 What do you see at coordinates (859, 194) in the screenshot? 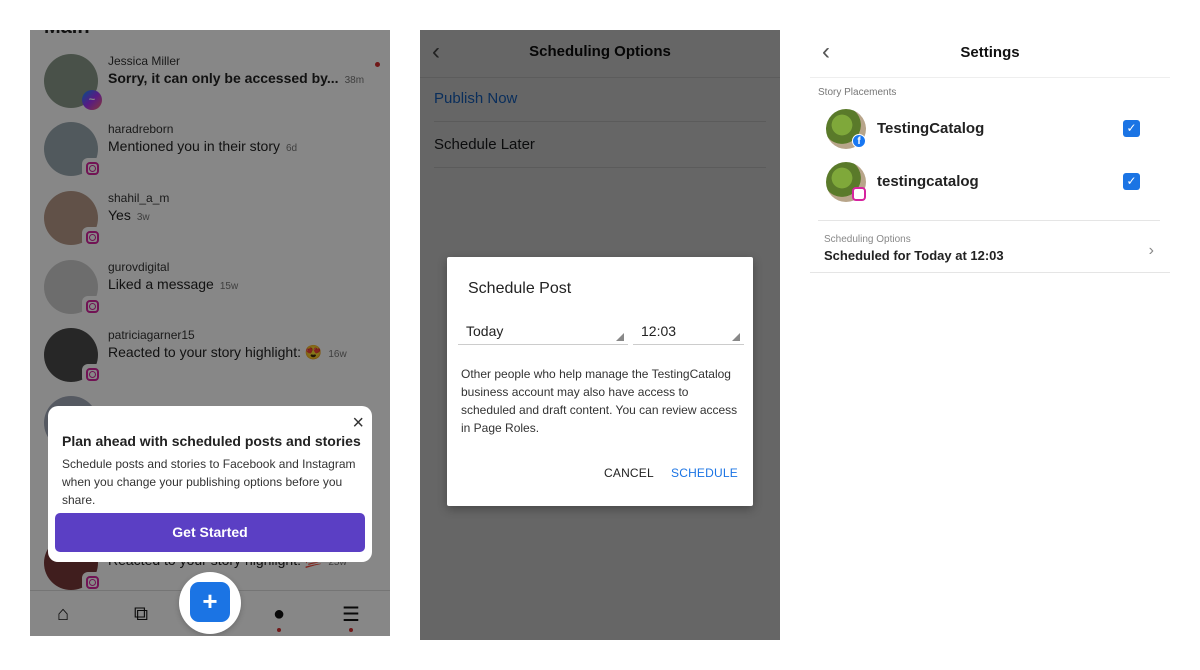
I see `instagram-icon` at bounding box center [859, 194].